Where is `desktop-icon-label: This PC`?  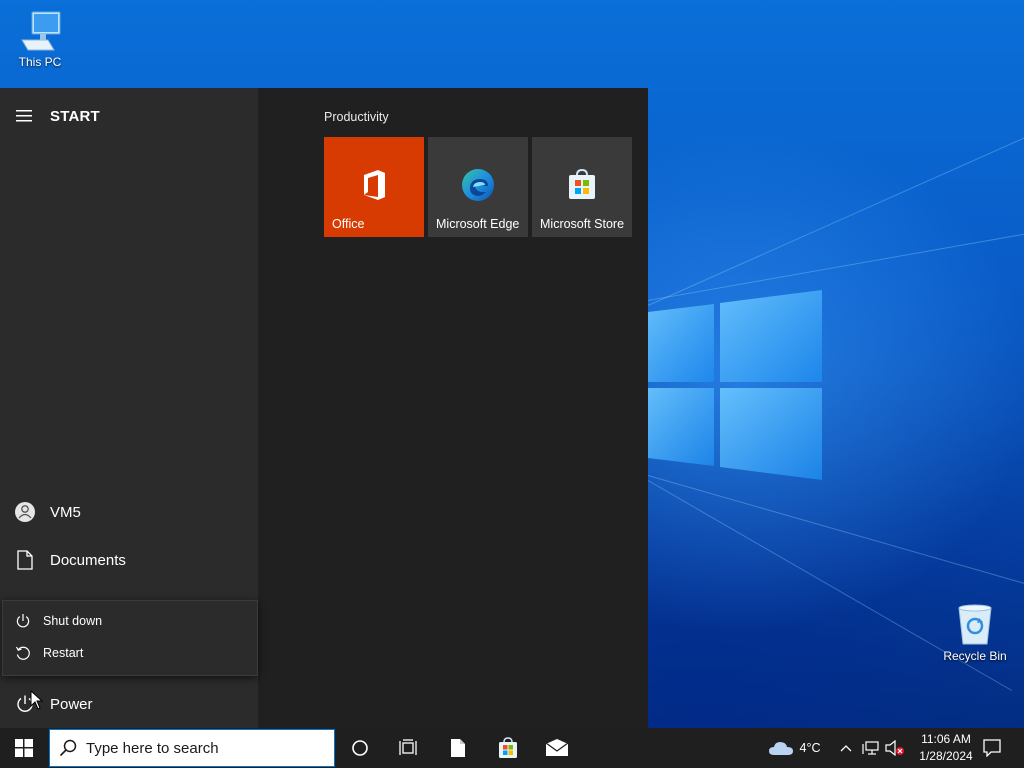 desktop-icon-label: This PC is located at coordinates (40, 62).